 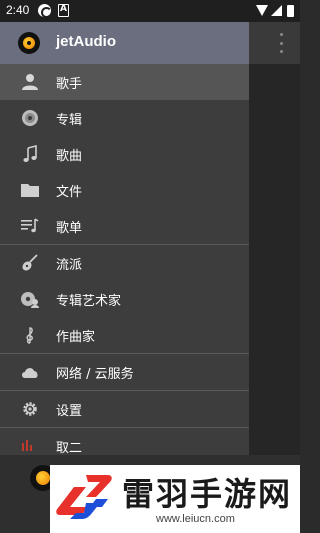 I want to click on treble-clef-icon, so click(x=30, y=335).